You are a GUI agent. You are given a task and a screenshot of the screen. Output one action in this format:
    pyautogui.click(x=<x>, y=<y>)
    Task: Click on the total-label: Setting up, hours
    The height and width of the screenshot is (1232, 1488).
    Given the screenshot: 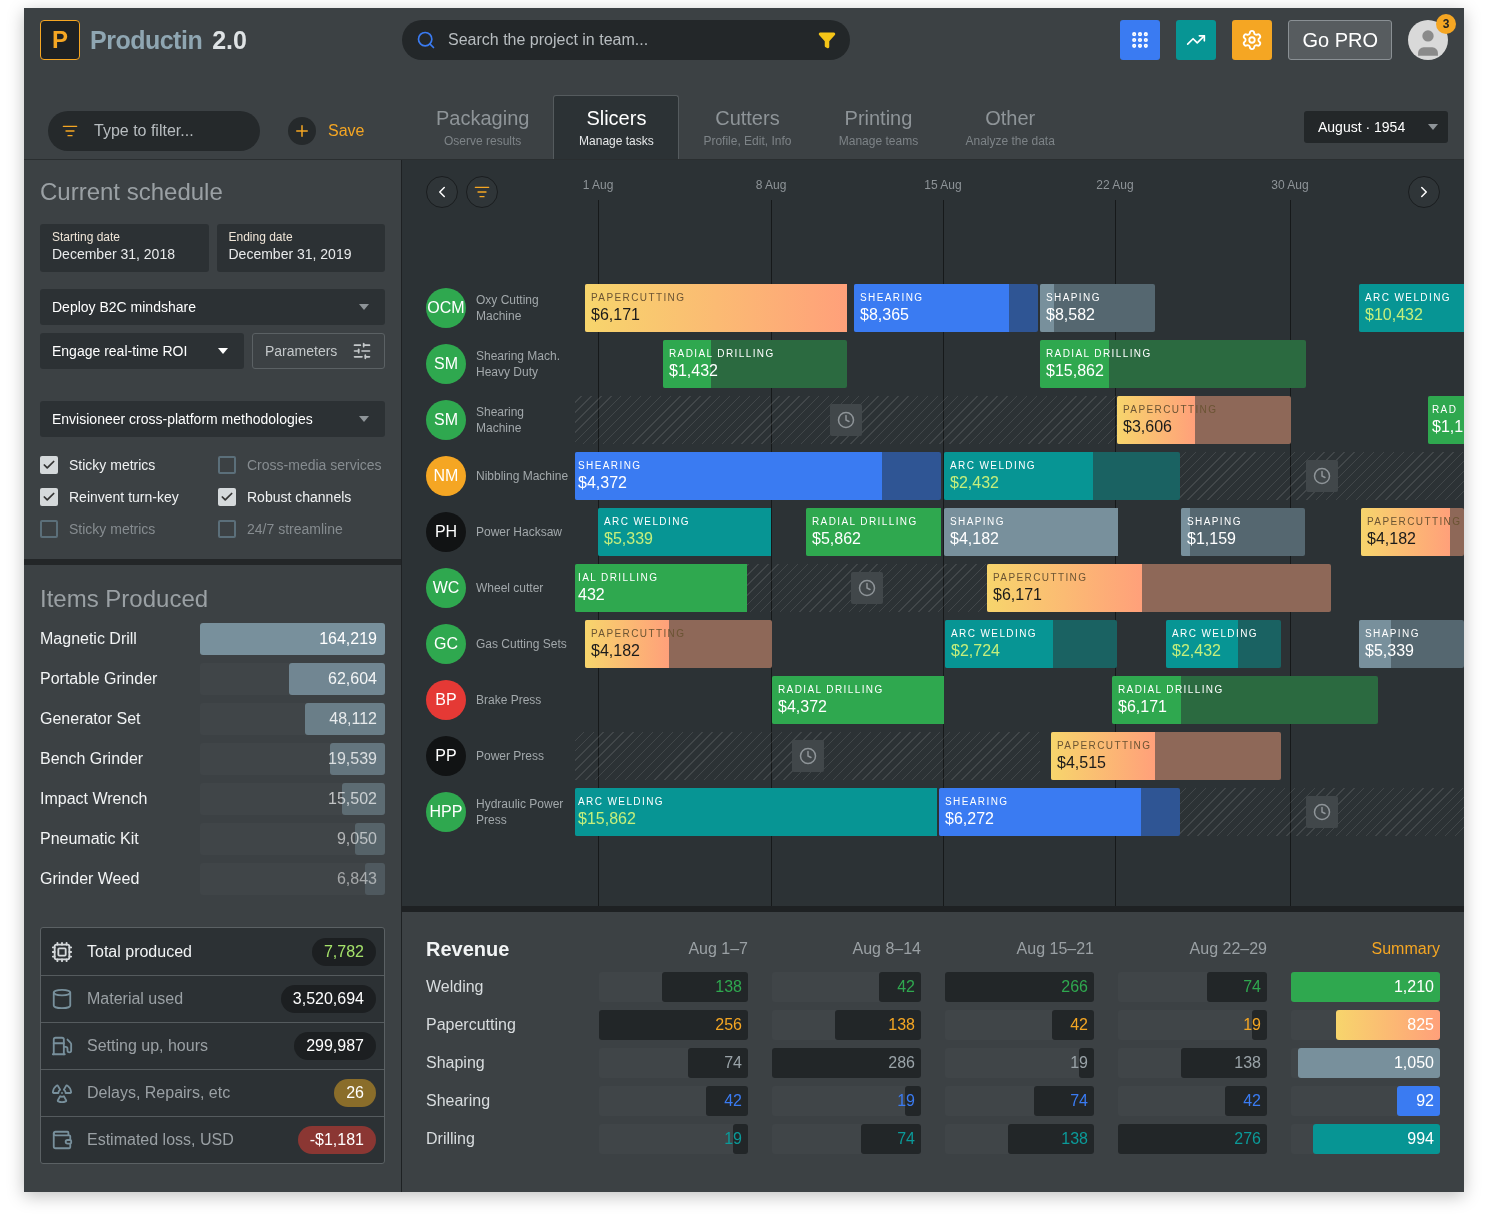 What is the action you would take?
    pyautogui.click(x=148, y=1046)
    